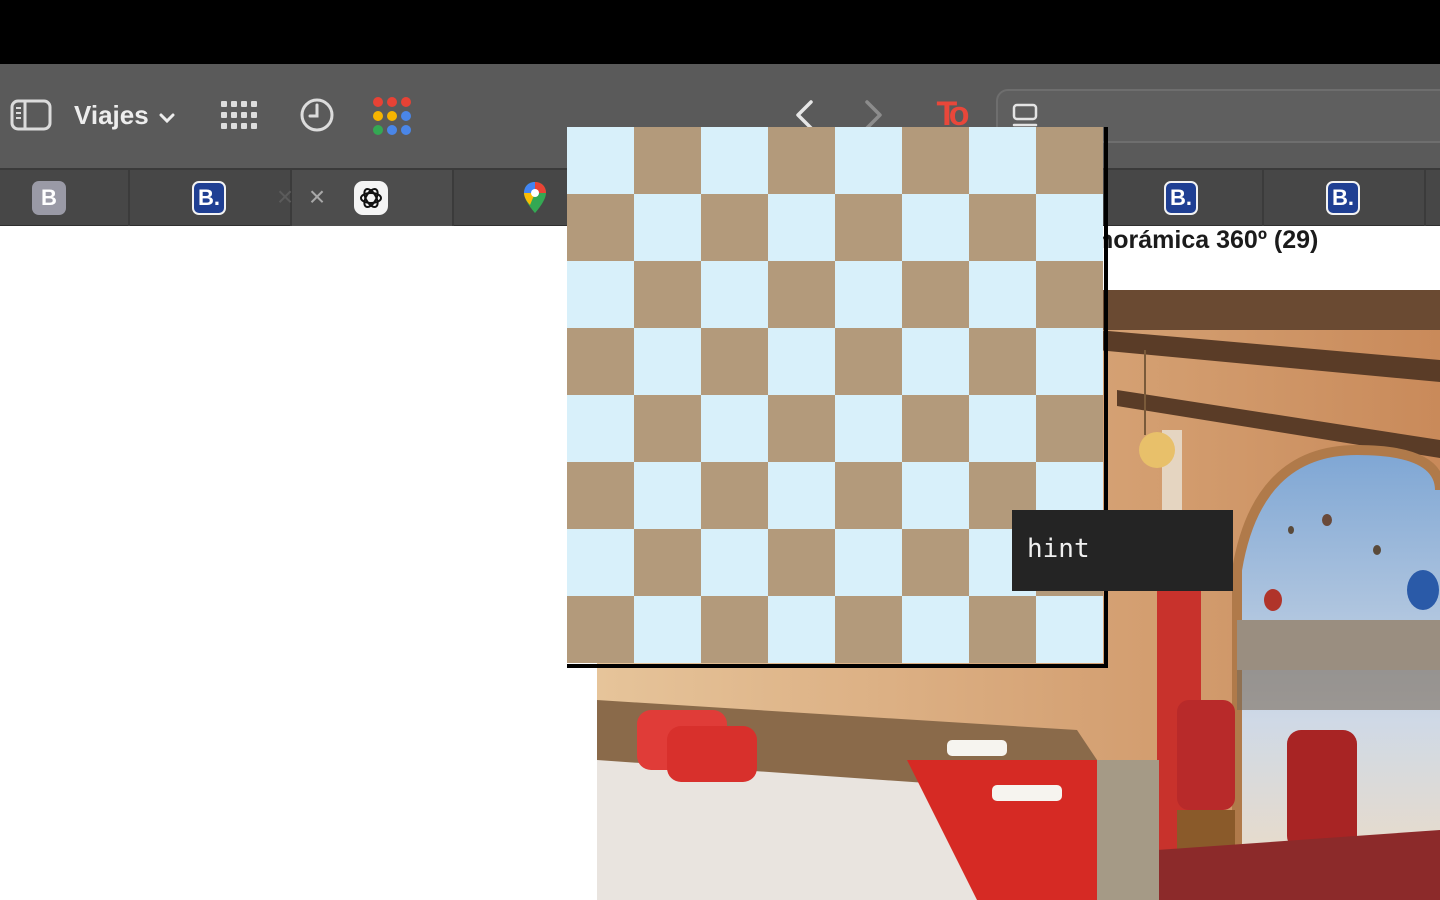 The height and width of the screenshot is (900, 1440). I want to click on tab-booking-1: B, so click(65, 198).